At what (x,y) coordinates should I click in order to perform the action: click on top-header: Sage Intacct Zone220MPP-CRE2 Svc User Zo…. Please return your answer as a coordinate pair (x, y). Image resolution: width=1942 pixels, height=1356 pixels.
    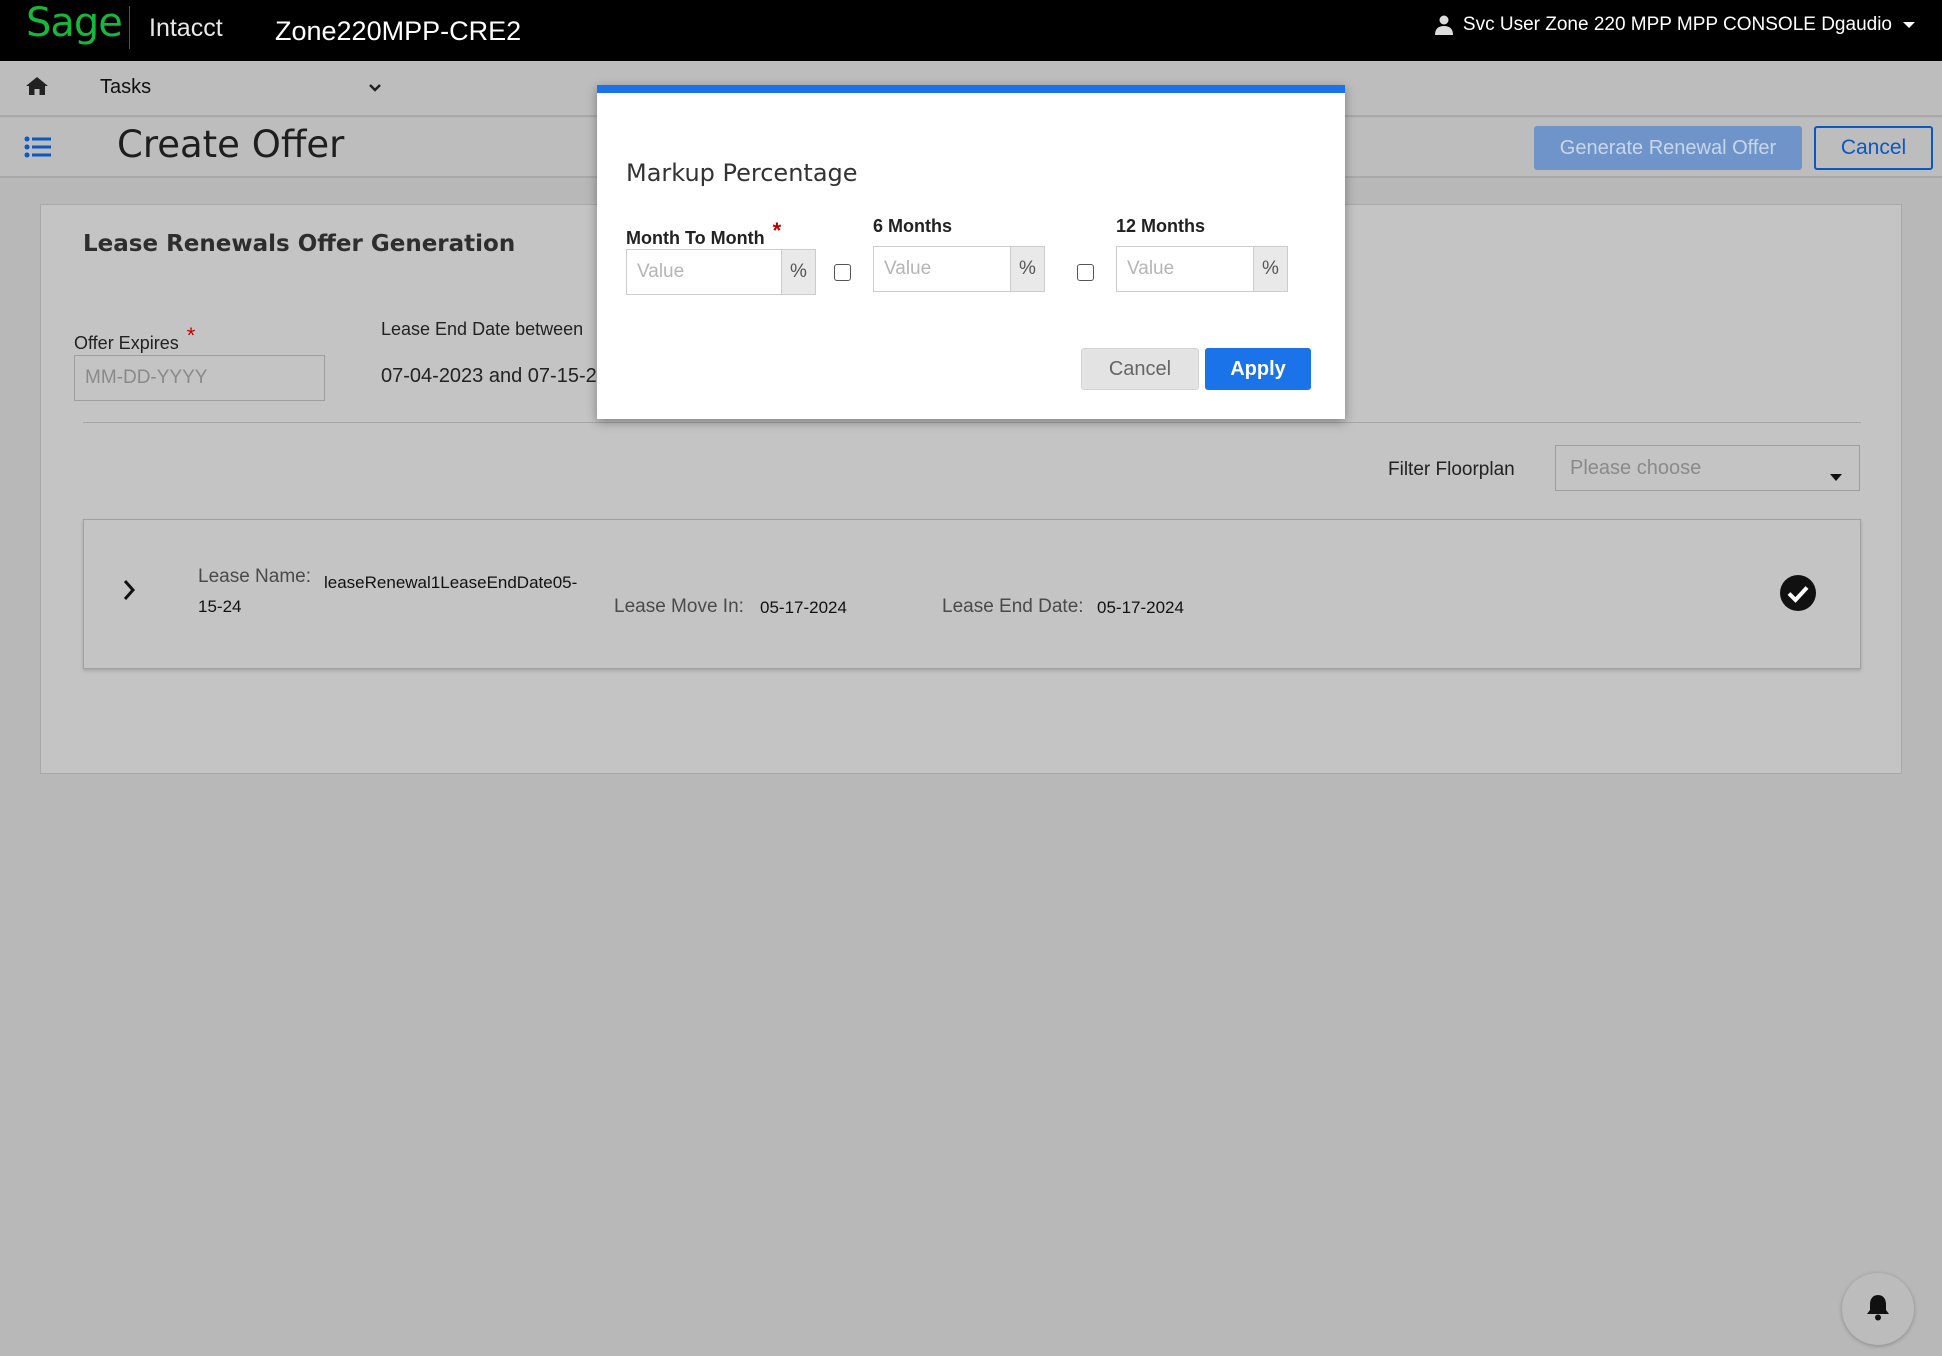
    Looking at the image, I should click on (971, 30).